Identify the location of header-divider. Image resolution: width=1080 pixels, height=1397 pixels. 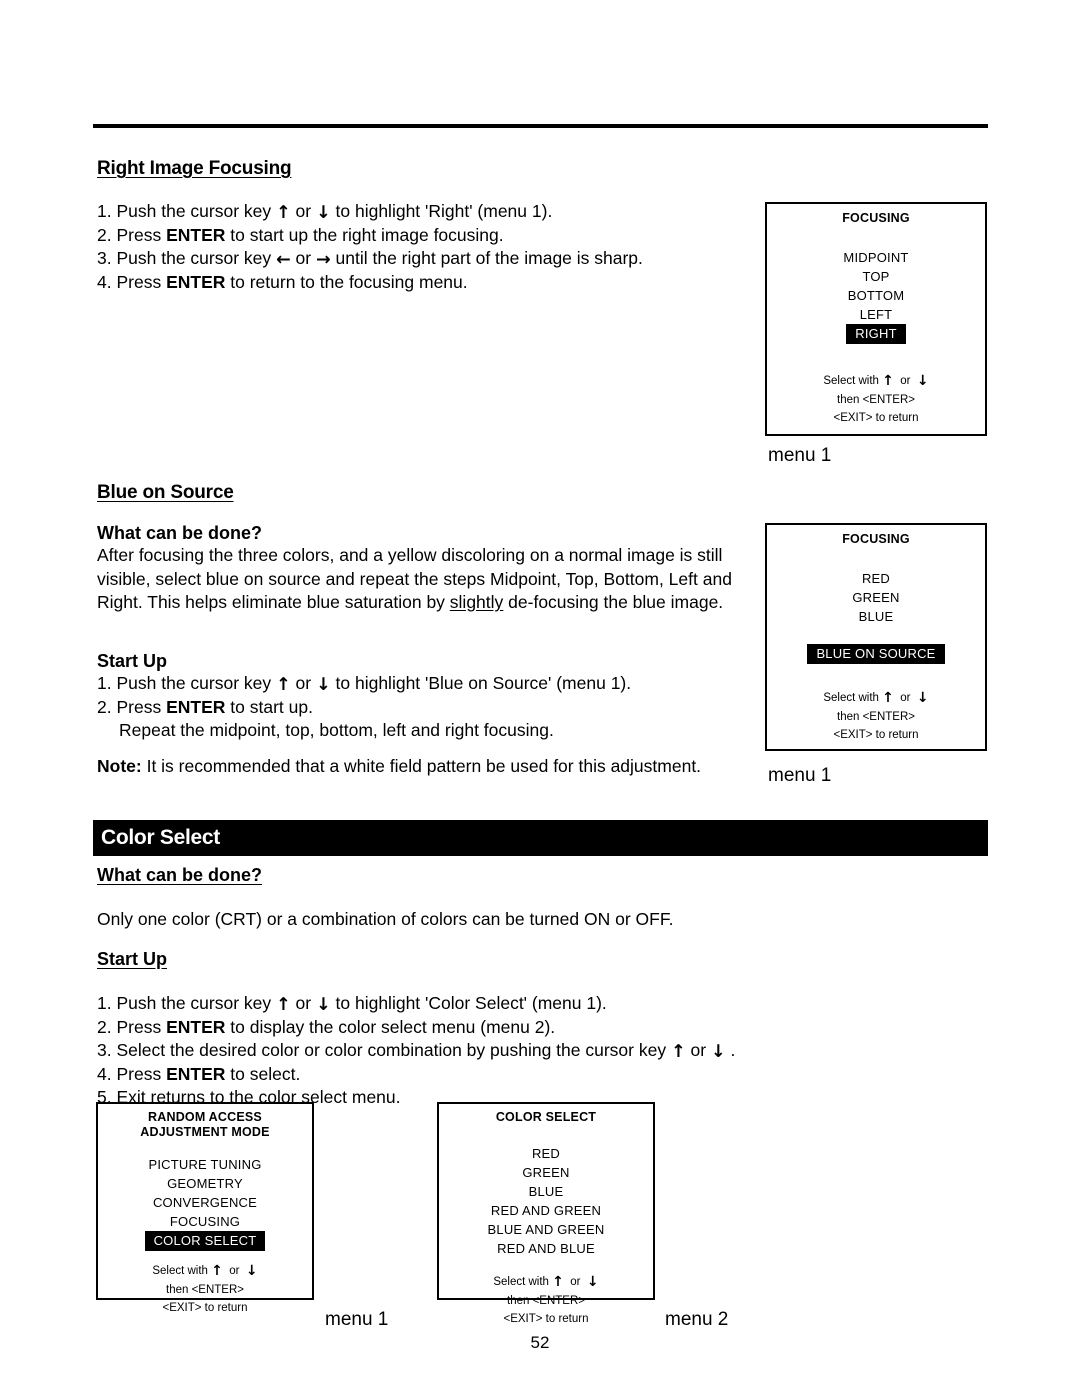
(540, 126).